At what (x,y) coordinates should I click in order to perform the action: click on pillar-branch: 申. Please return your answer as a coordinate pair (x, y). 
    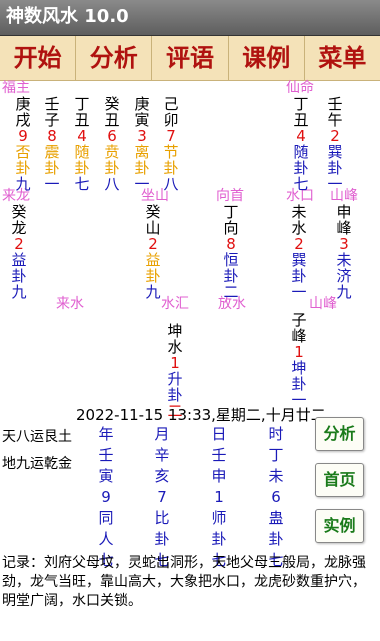
    Looking at the image, I should click on (219, 476).